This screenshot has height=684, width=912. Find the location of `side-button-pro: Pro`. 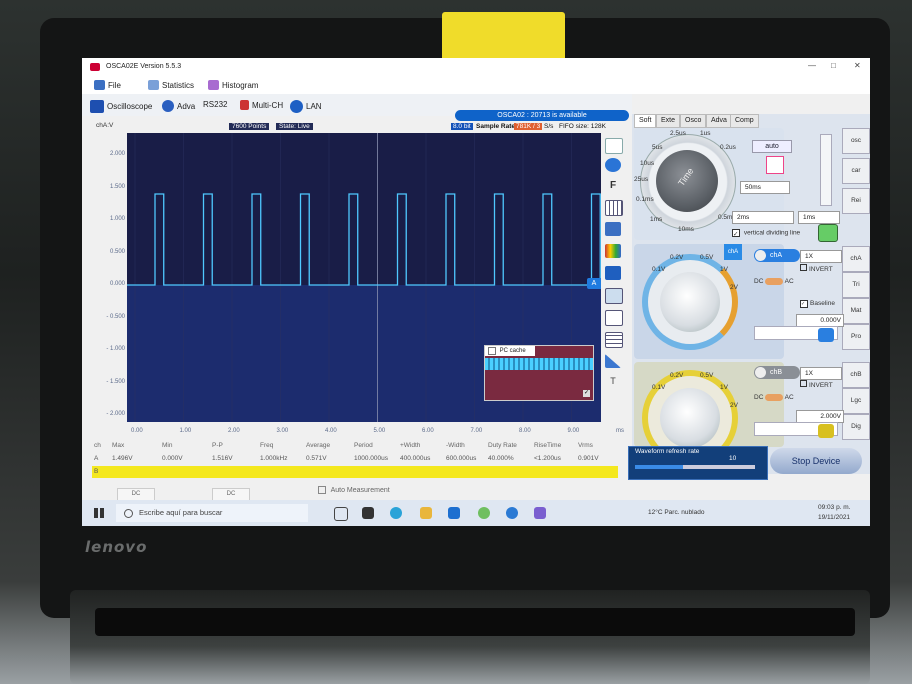

side-button-pro: Pro is located at coordinates (856, 337).